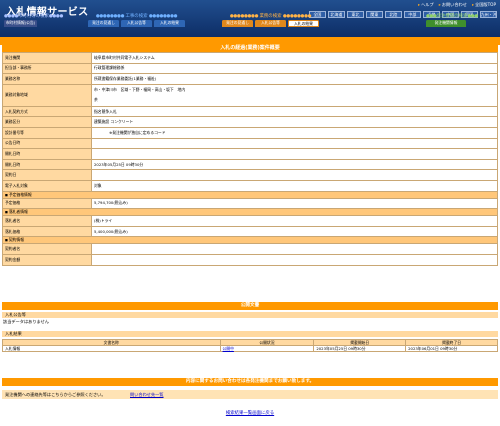 Image resolution: width=500 pixels, height=426 pixels. Describe the element at coordinates (336, 14) in the screenshot. I see `region-tab-hokkaido: 北海道` at that location.